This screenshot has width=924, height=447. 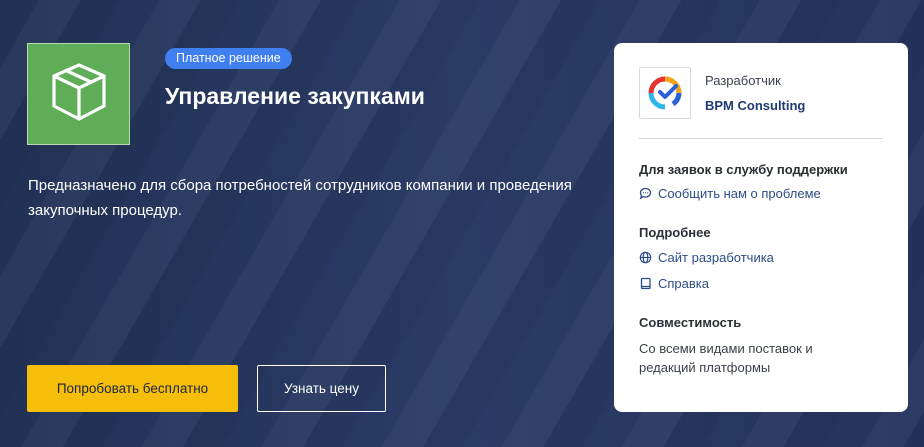 What do you see at coordinates (321, 388) in the screenshot?
I see `get-price-button: Узнать цену` at bounding box center [321, 388].